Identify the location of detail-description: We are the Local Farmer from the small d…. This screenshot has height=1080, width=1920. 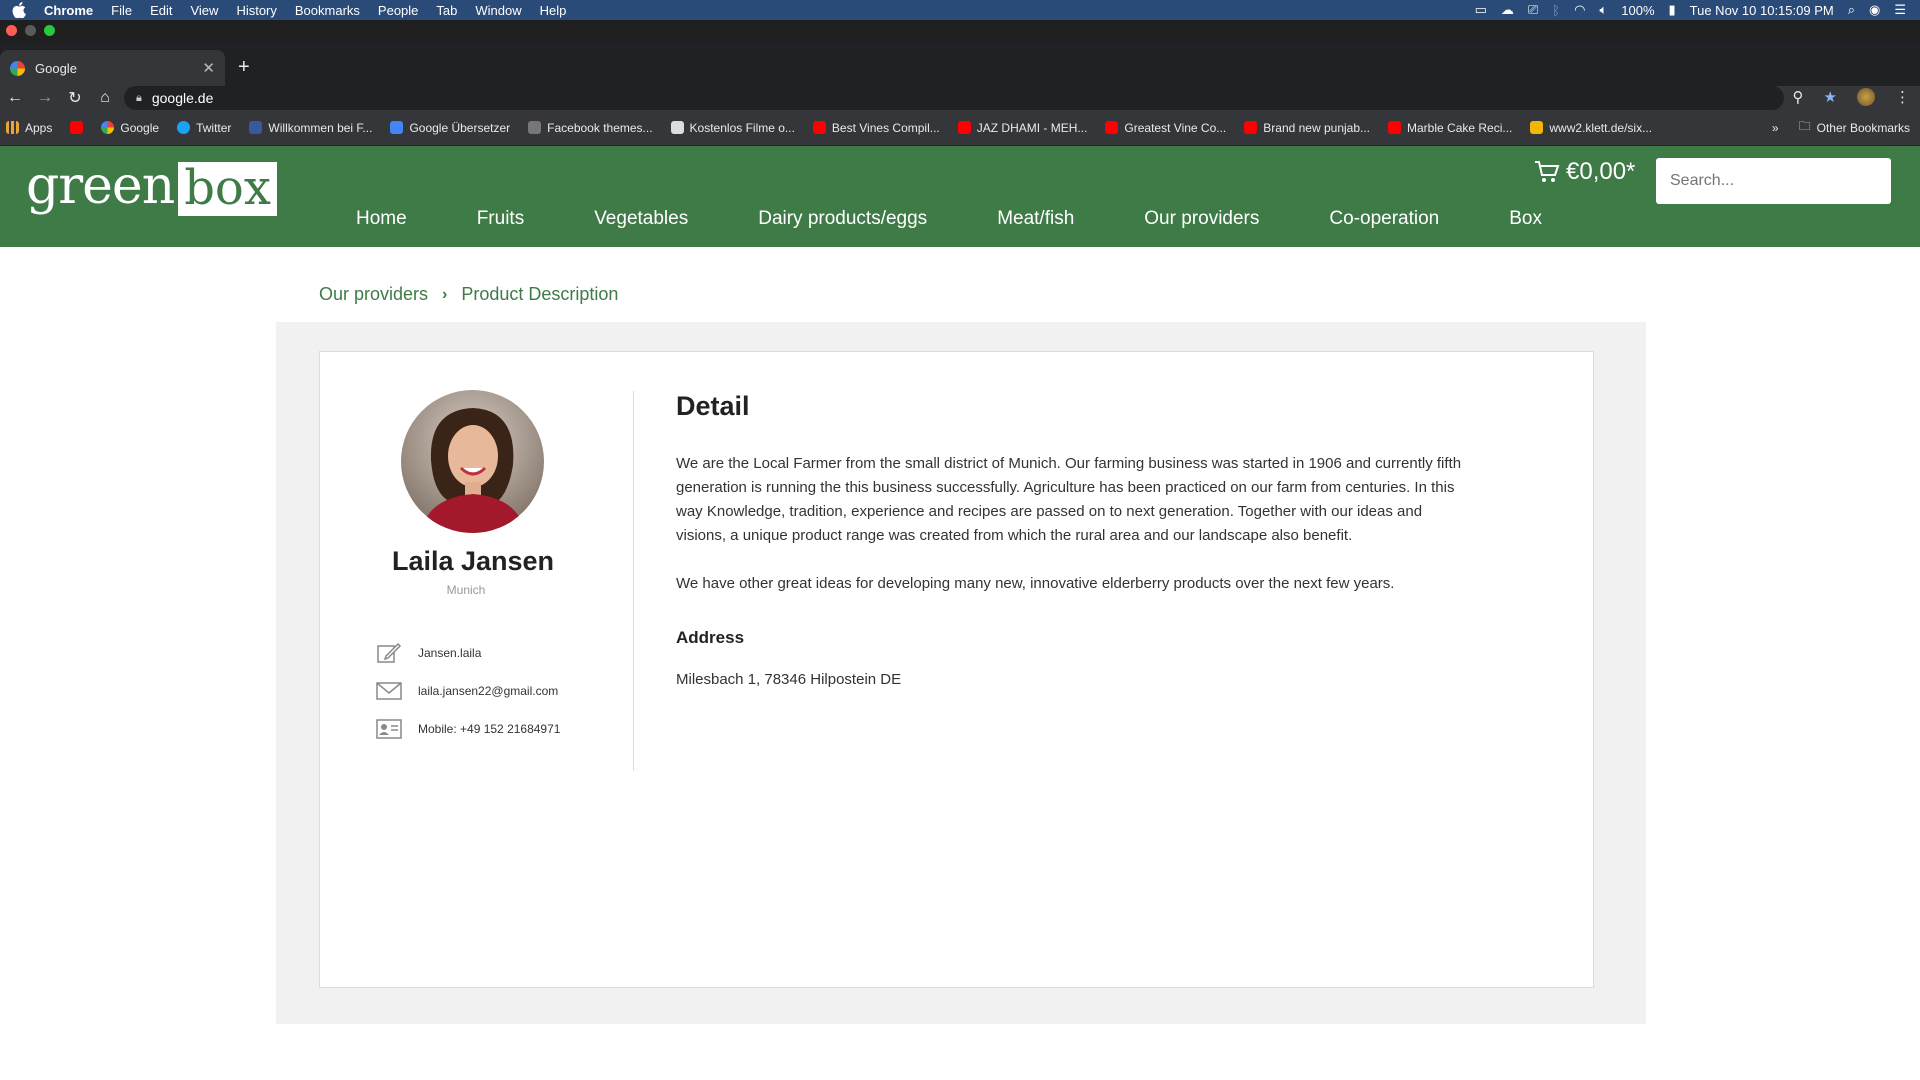
(1069, 499).